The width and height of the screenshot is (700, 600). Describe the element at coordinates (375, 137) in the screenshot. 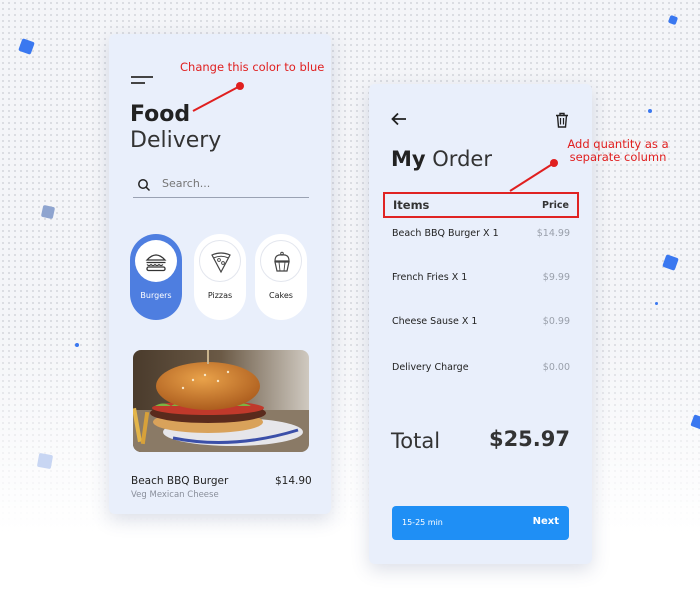

I see `annotation-arrows` at that location.